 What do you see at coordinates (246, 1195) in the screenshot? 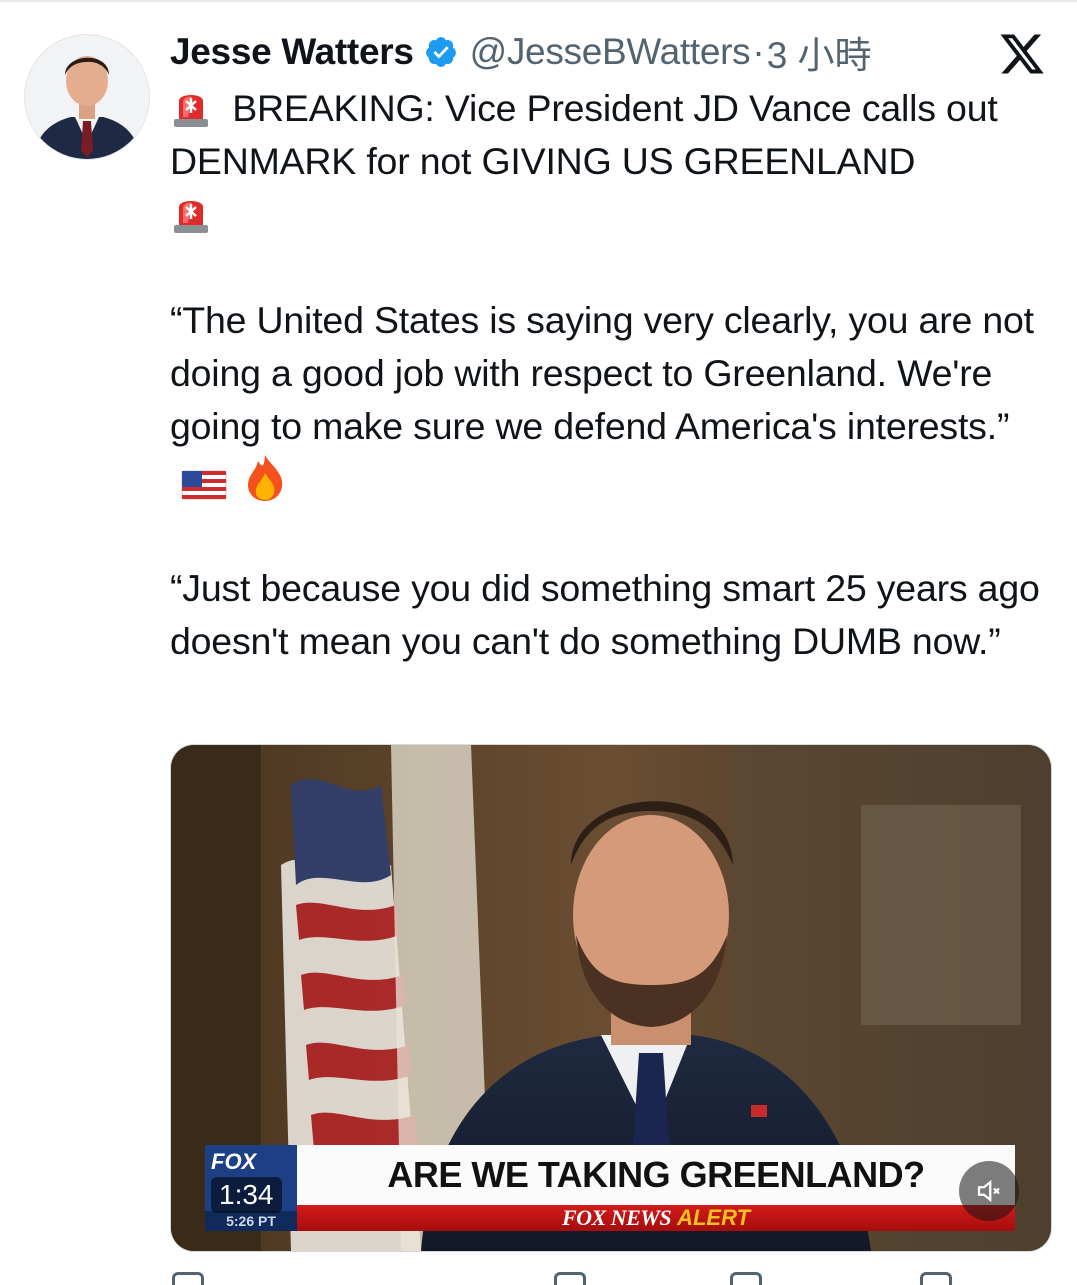
I see `video-duration: 1:34` at bounding box center [246, 1195].